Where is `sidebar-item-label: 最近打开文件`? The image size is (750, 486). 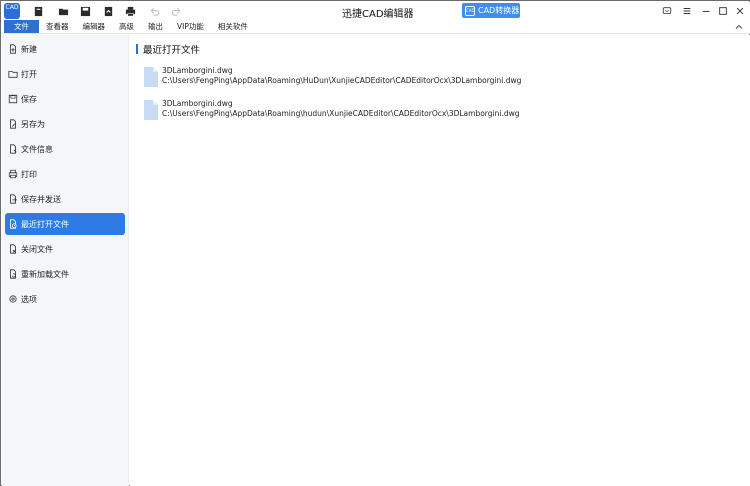
sidebar-item-label: 最近打开文件 is located at coordinates (45, 224).